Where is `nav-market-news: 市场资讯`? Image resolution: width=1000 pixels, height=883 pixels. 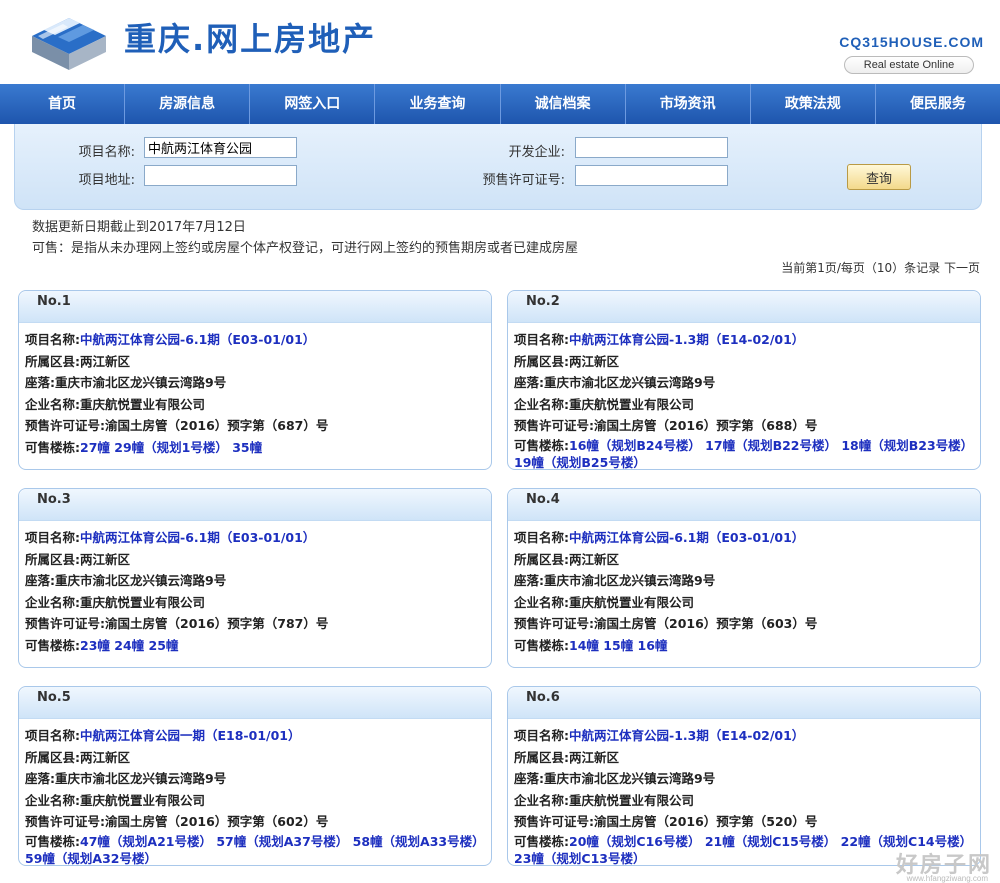
nav-market-news: 市场资讯 is located at coordinates (688, 104).